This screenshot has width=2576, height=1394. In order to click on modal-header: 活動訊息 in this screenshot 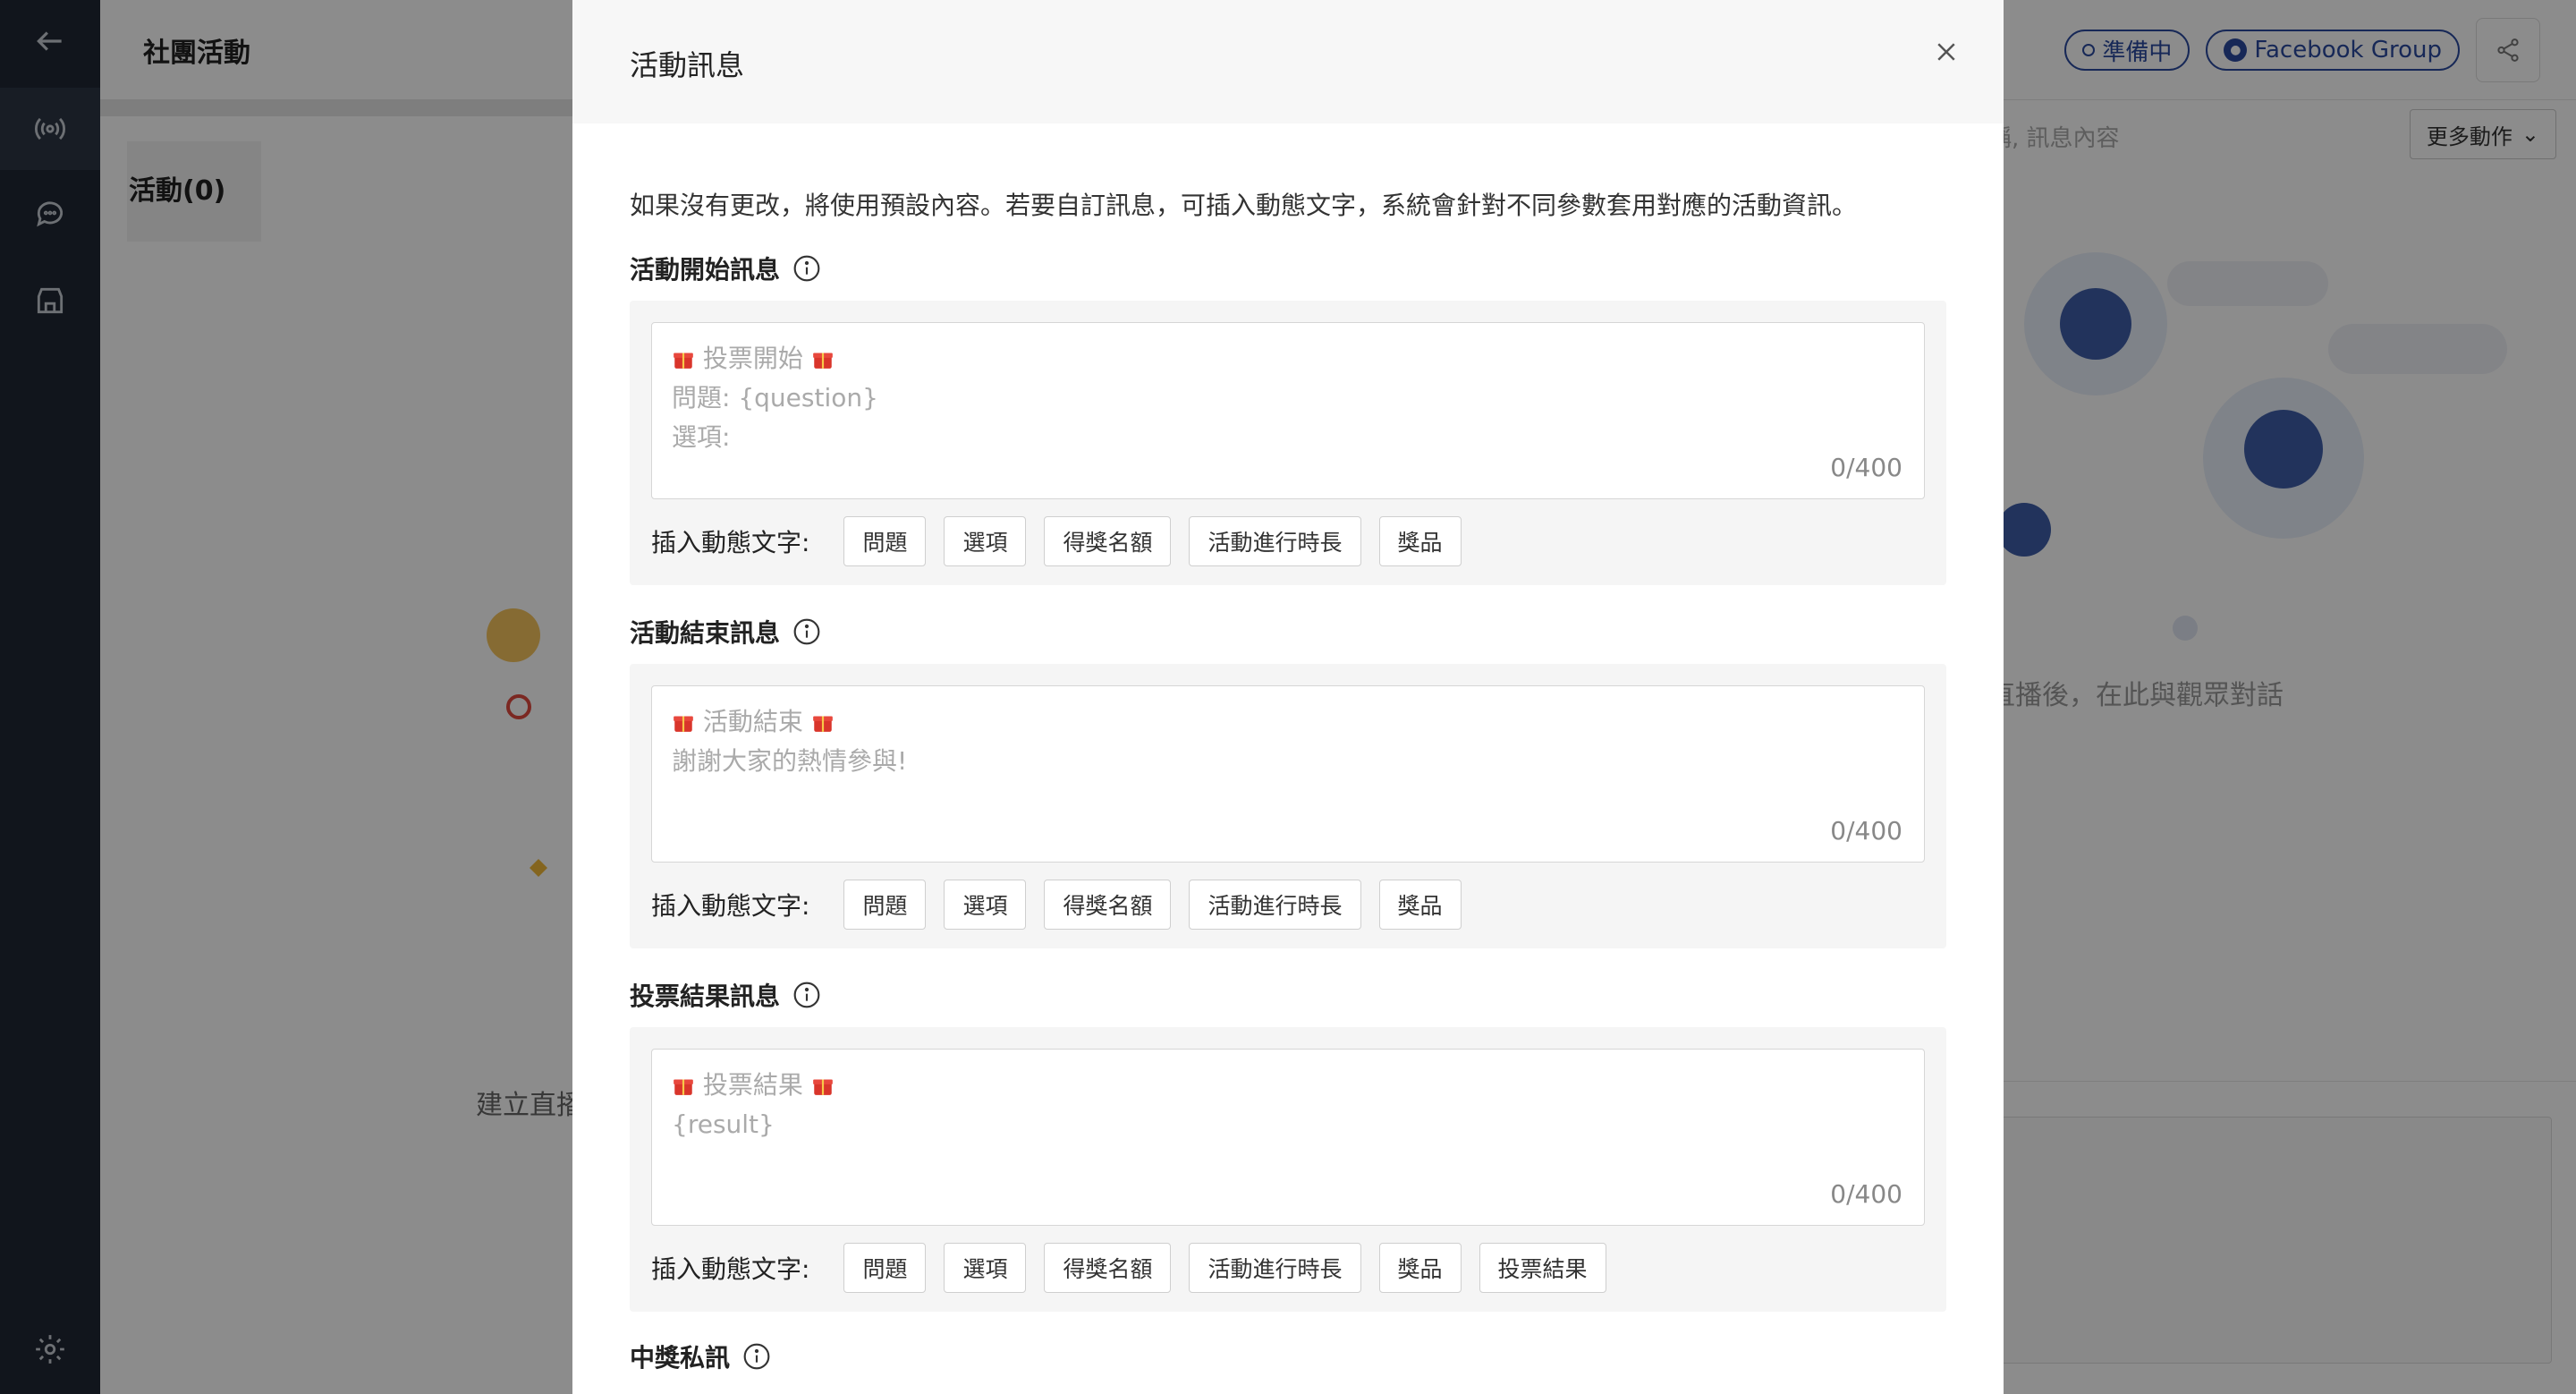, I will do `click(1288, 61)`.